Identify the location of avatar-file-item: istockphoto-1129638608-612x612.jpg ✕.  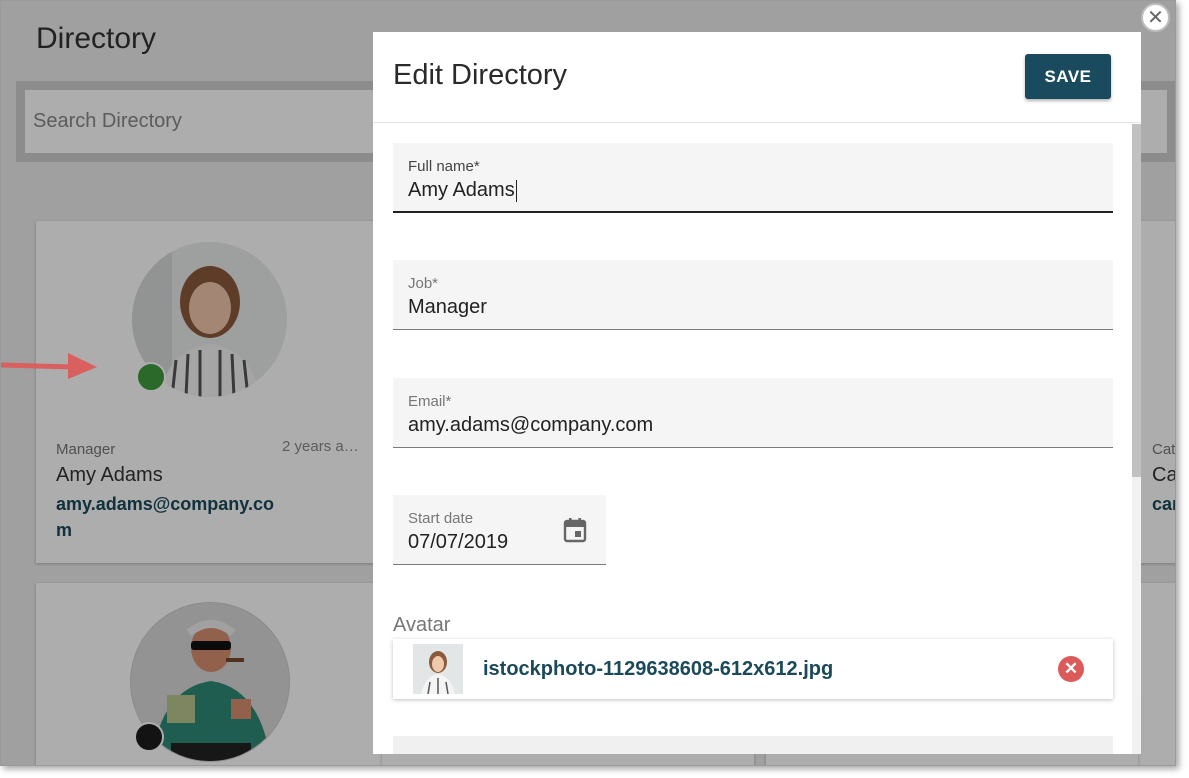
(753, 669).